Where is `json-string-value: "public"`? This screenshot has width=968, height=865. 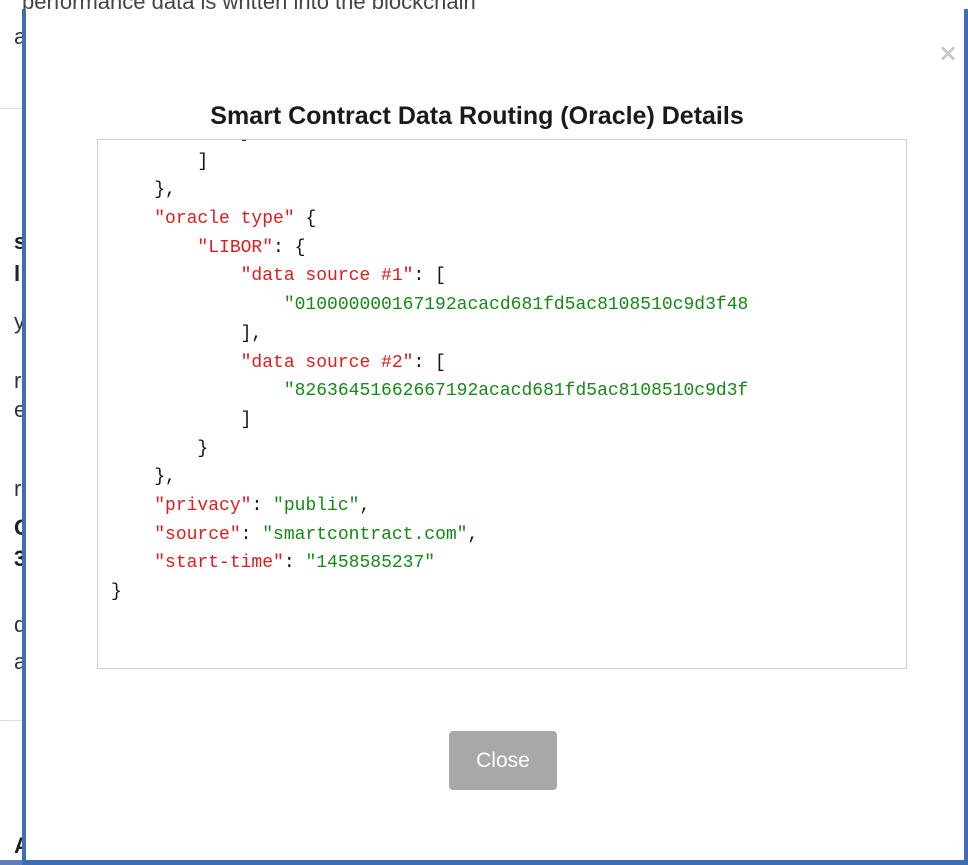 json-string-value: "public" is located at coordinates (316, 505).